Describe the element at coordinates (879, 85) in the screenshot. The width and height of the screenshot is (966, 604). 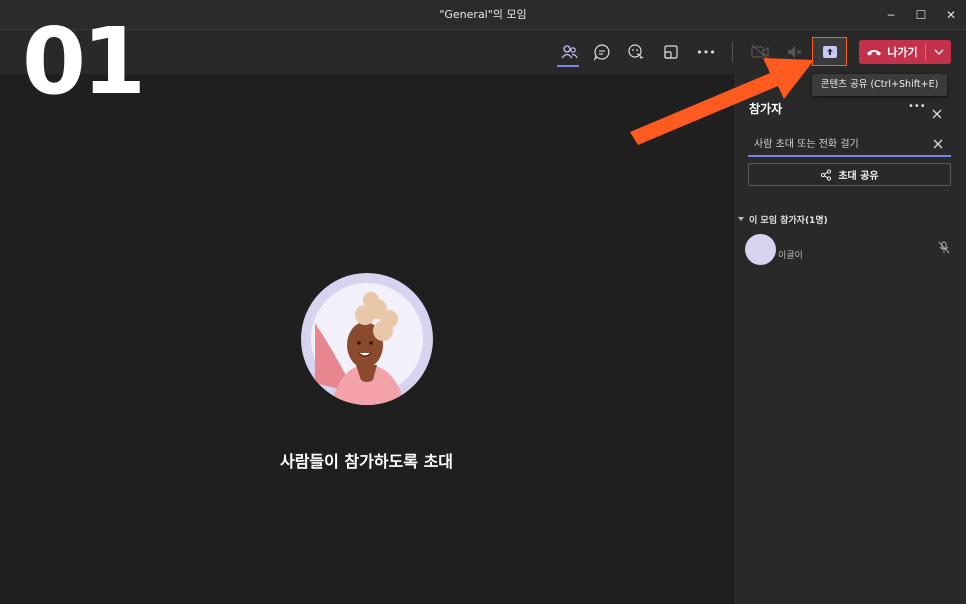
I see `share-tooltip: 콘텐츠 공유 (Ctrl+Shift+E)` at that location.